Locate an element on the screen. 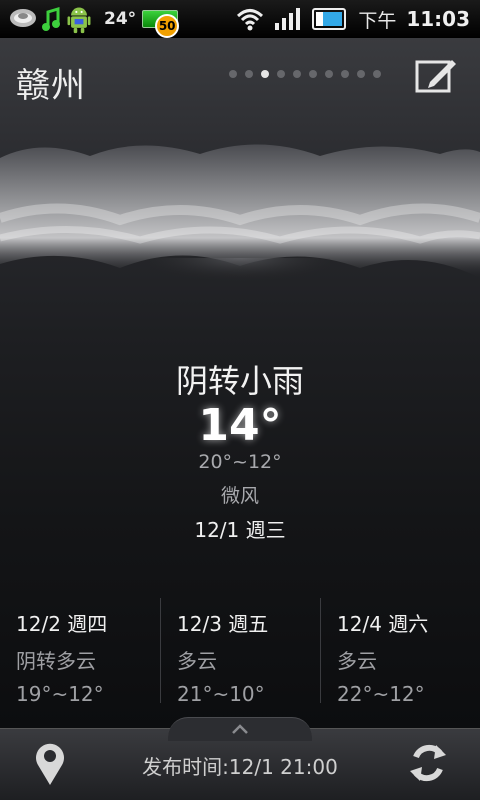 Image resolution: width=480 pixels, height=800 pixels. forecast-day: 12/2 週四 阴转多云 19°~12° is located at coordinates (80, 652).